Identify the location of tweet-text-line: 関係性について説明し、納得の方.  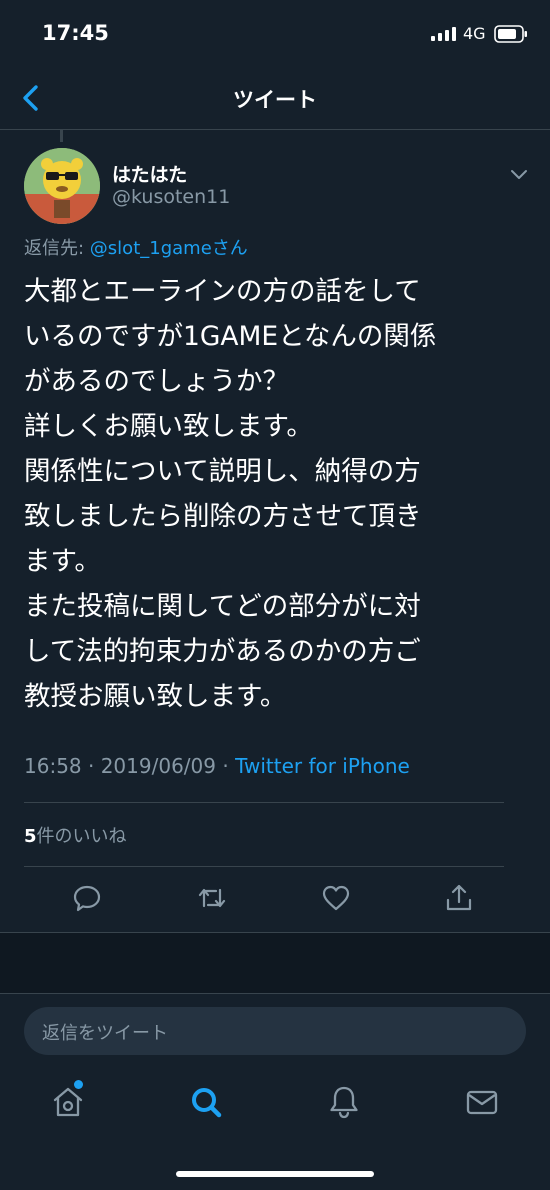
(222, 471).